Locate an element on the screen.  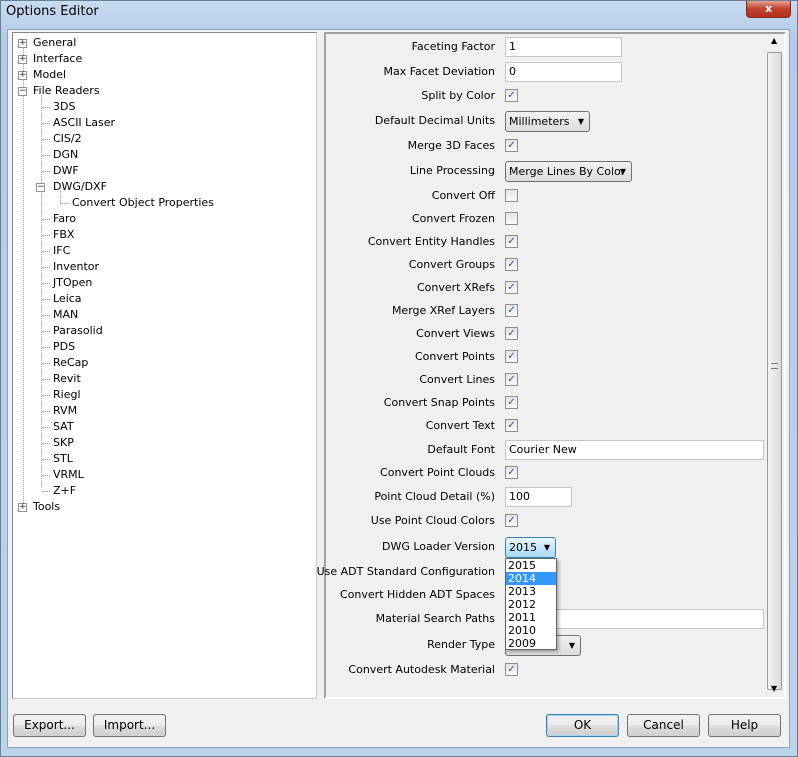
close-button: x is located at coordinates (768, 9).